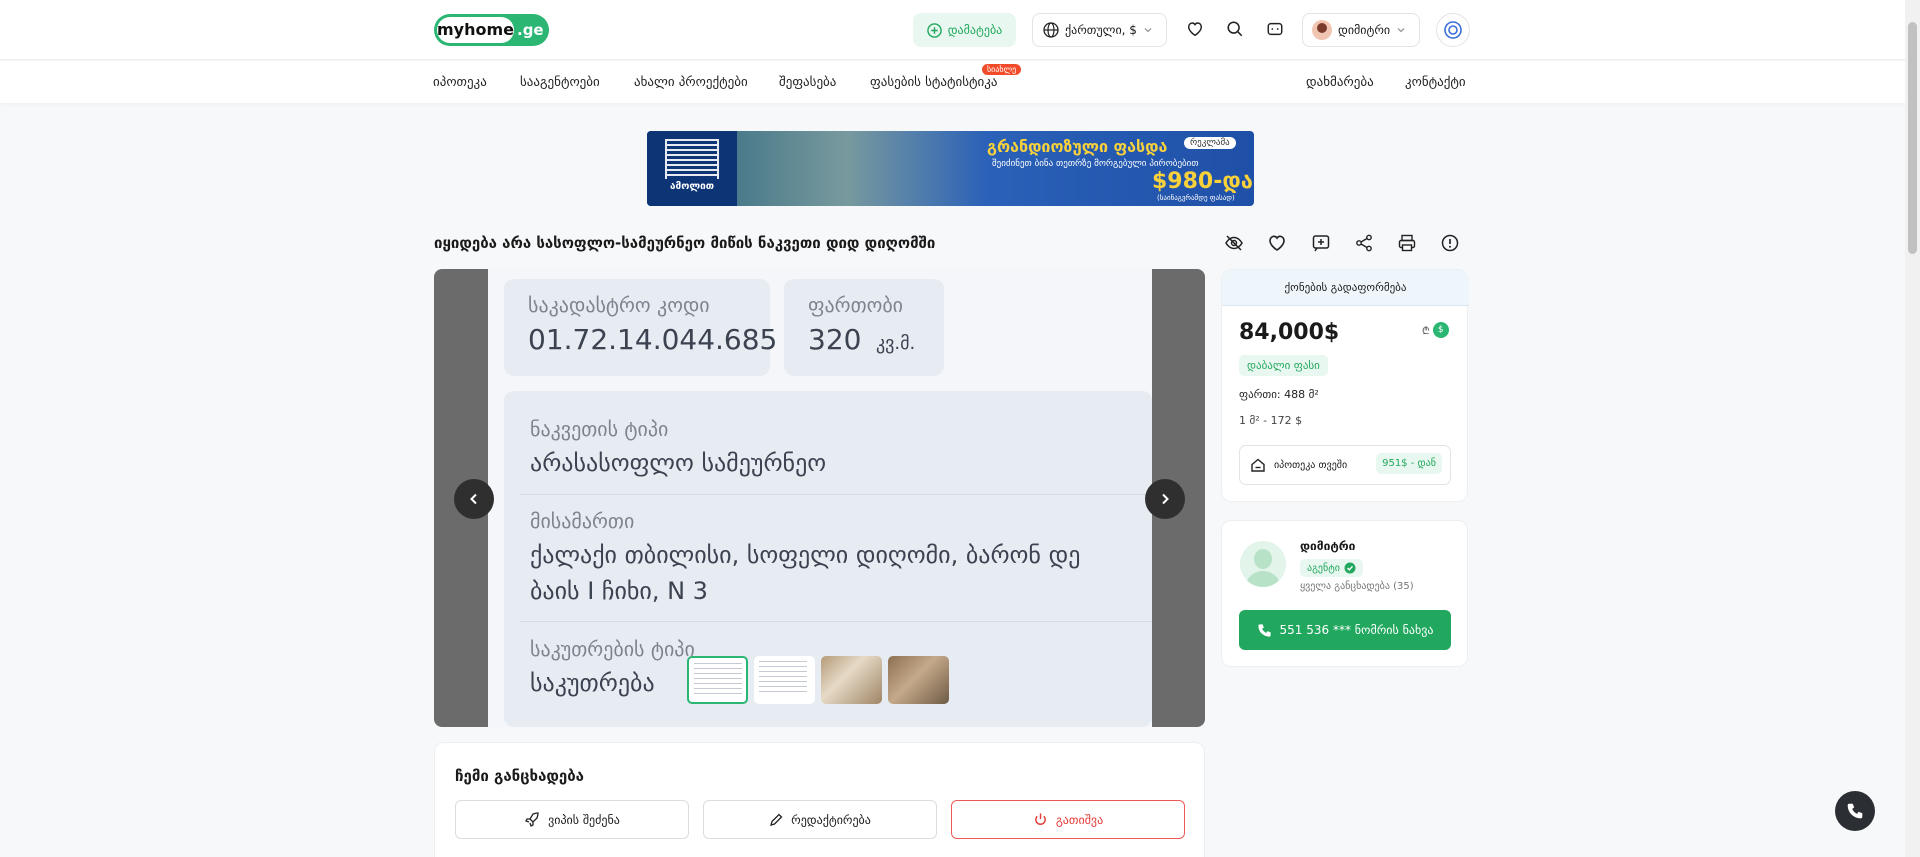 This screenshot has height=857, width=1920. I want to click on nav-item-valuation: შეფასება, so click(807, 82).